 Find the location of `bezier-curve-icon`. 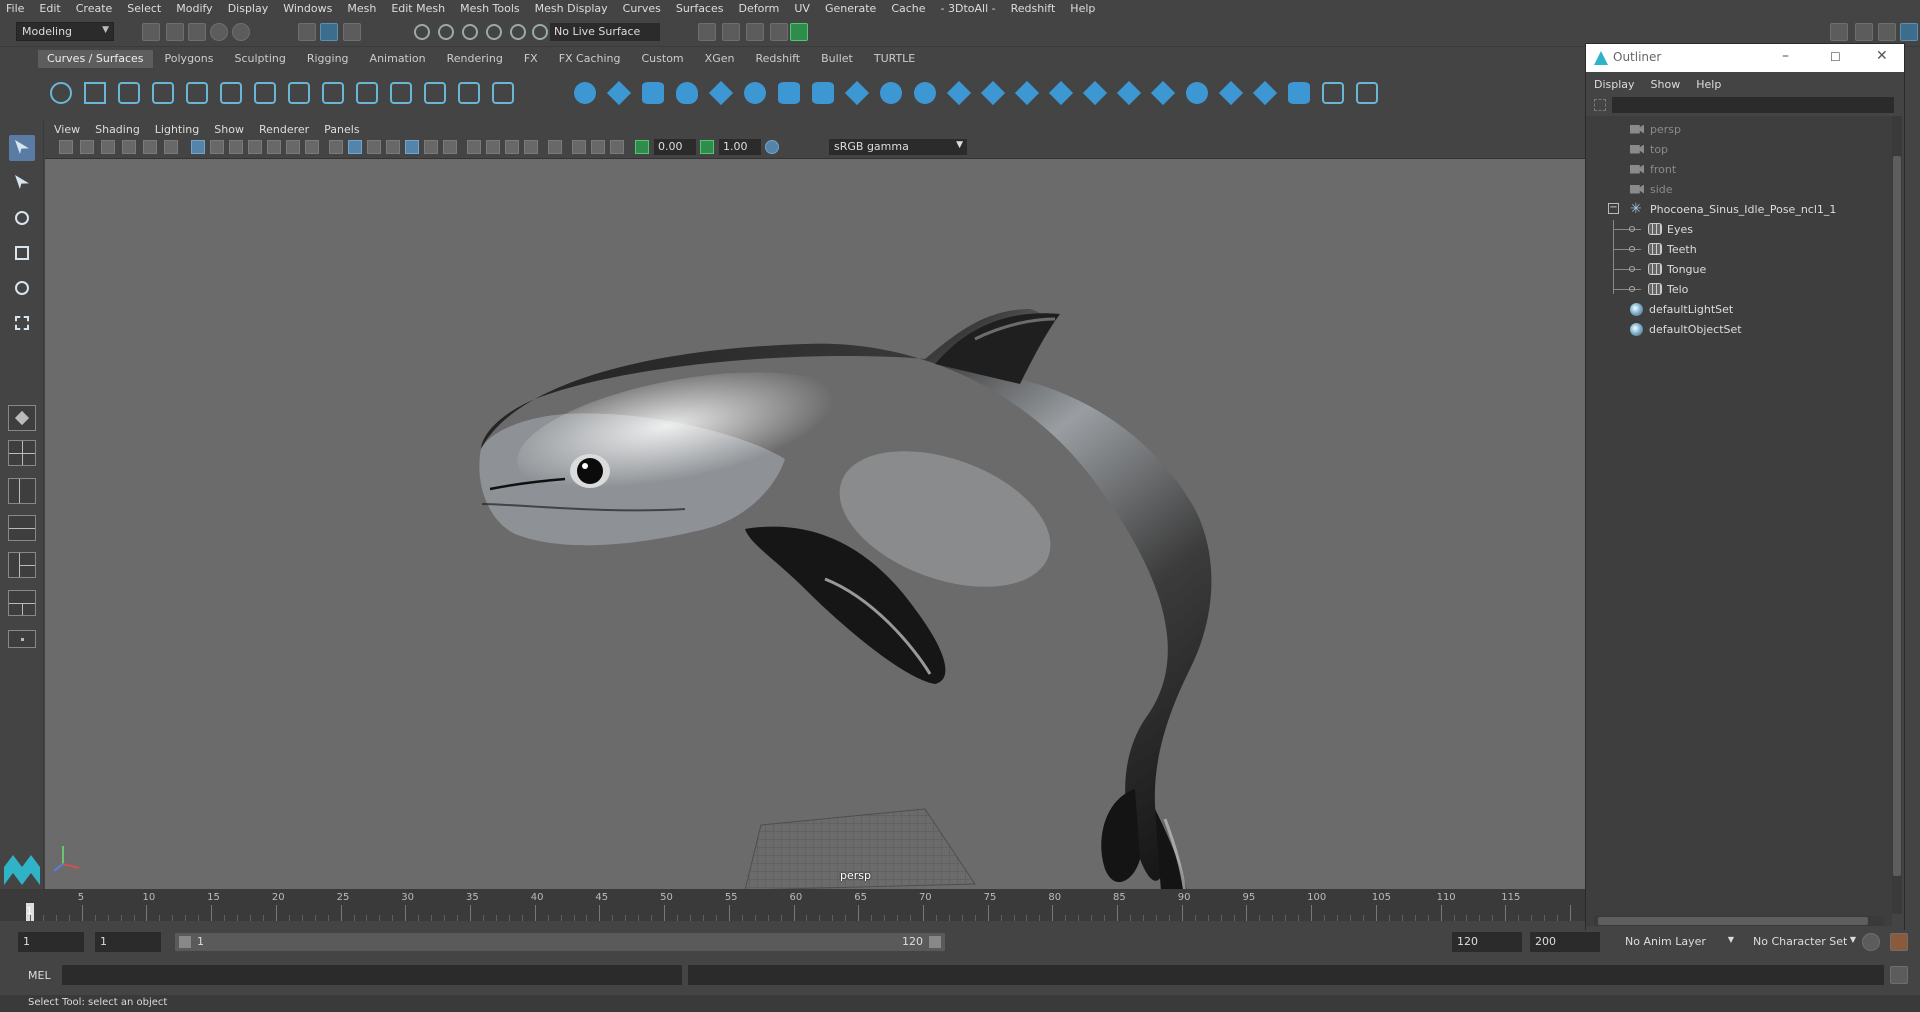

bezier-curve-icon is located at coordinates (265, 93).